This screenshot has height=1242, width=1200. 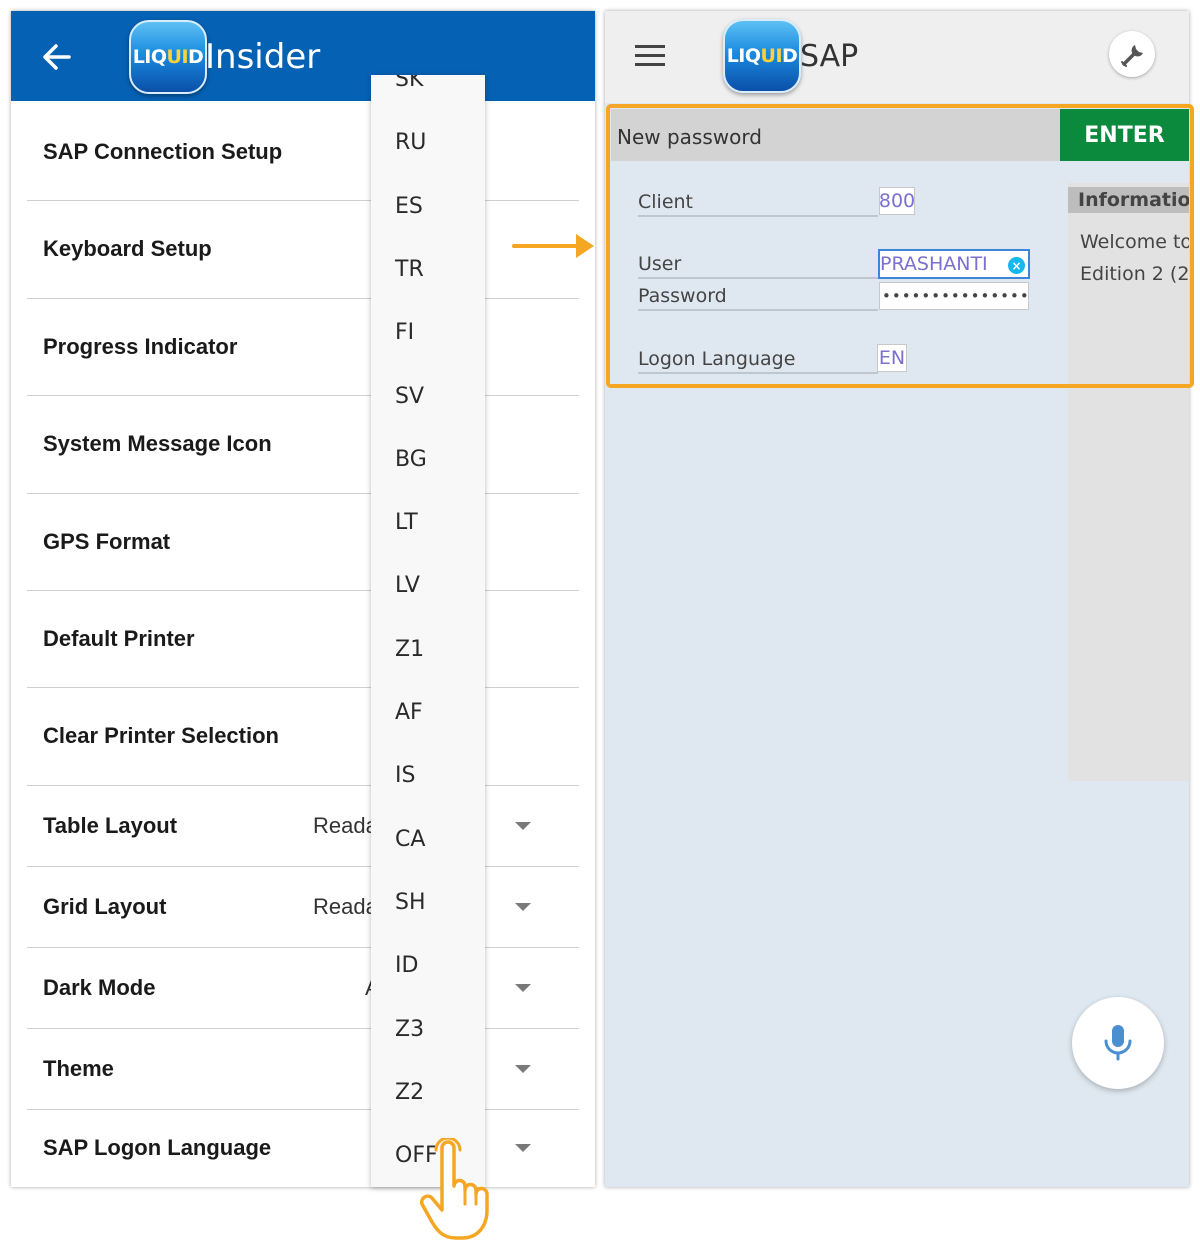 What do you see at coordinates (409, 83) in the screenshot?
I see `language-option: SK` at bounding box center [409, 83].